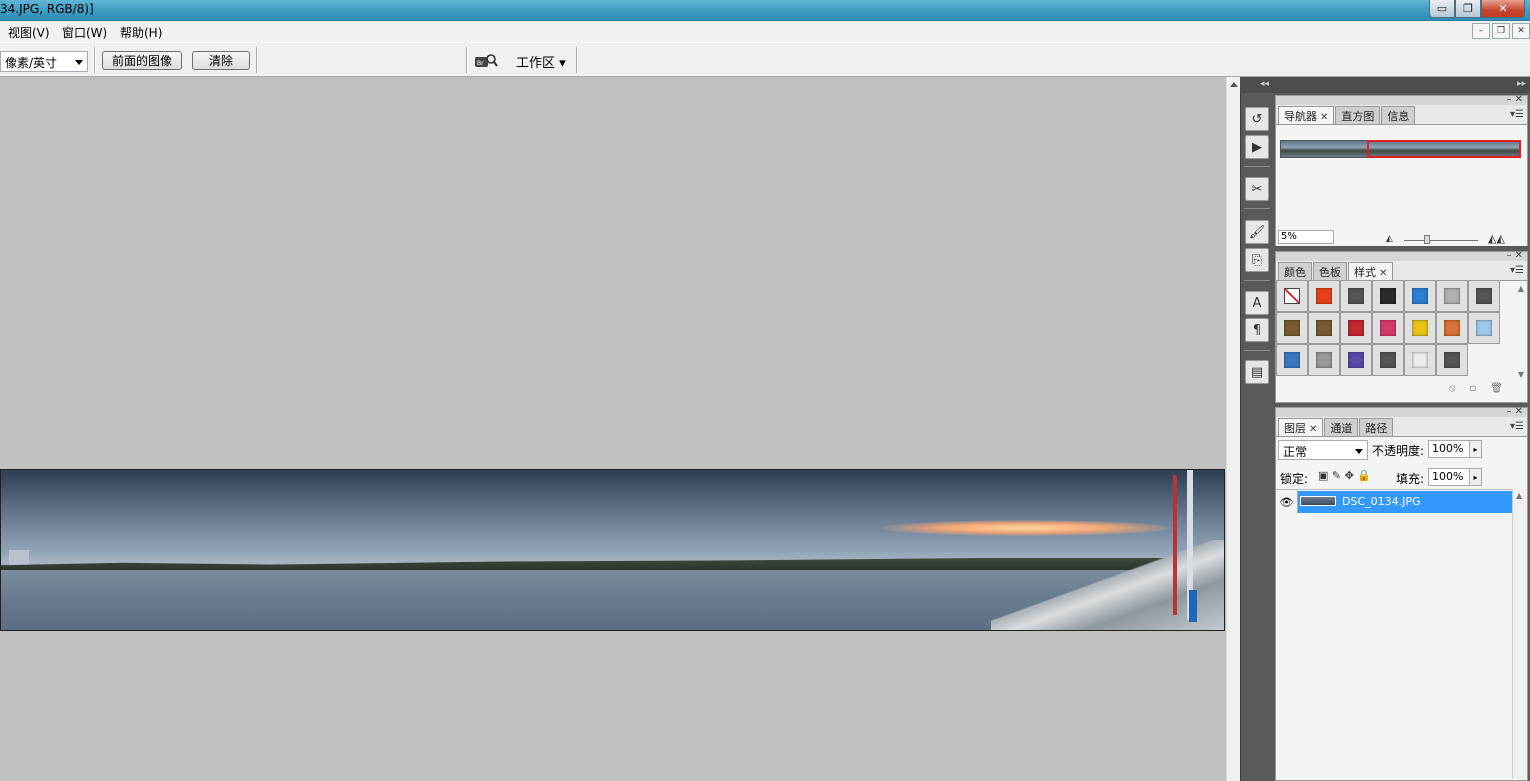  Describe the element at coordinates (1371, 271) in the screenshot. I see `tab-styles: 样式 ✕` at that location.